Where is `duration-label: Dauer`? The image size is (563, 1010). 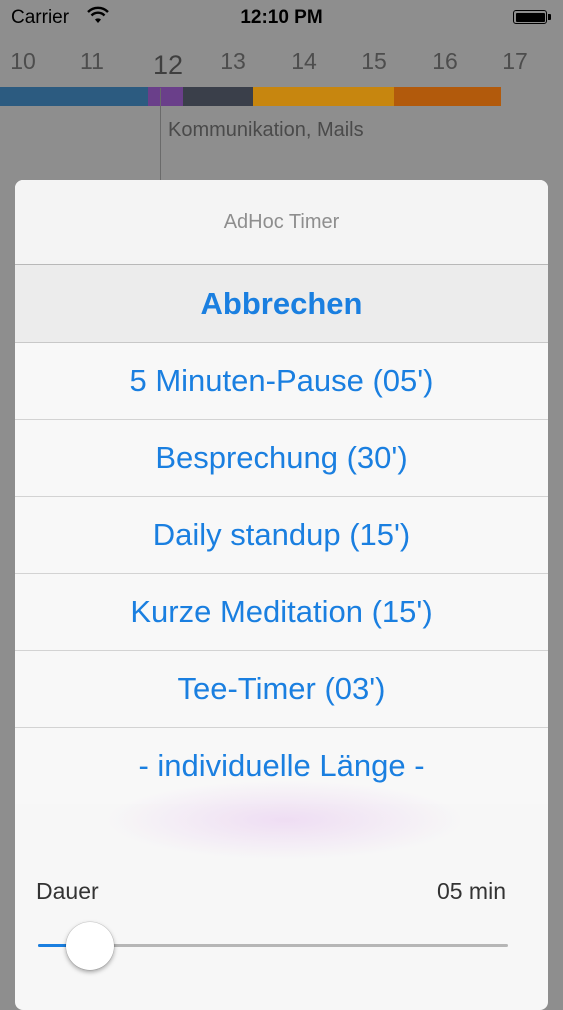 duration-label: Dauer is located at coordinates (67, 891).